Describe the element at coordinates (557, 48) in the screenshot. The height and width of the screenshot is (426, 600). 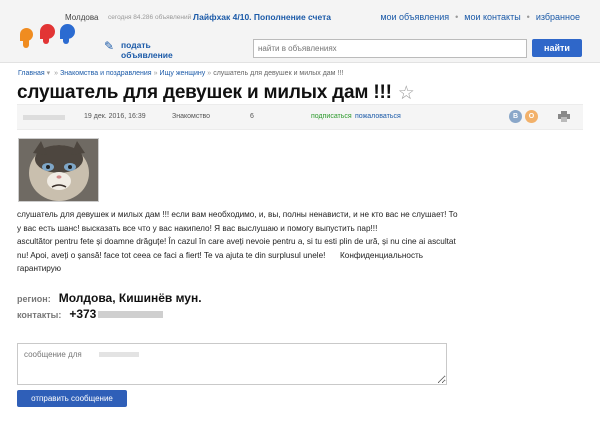
I see `search-button: найти` at that location.